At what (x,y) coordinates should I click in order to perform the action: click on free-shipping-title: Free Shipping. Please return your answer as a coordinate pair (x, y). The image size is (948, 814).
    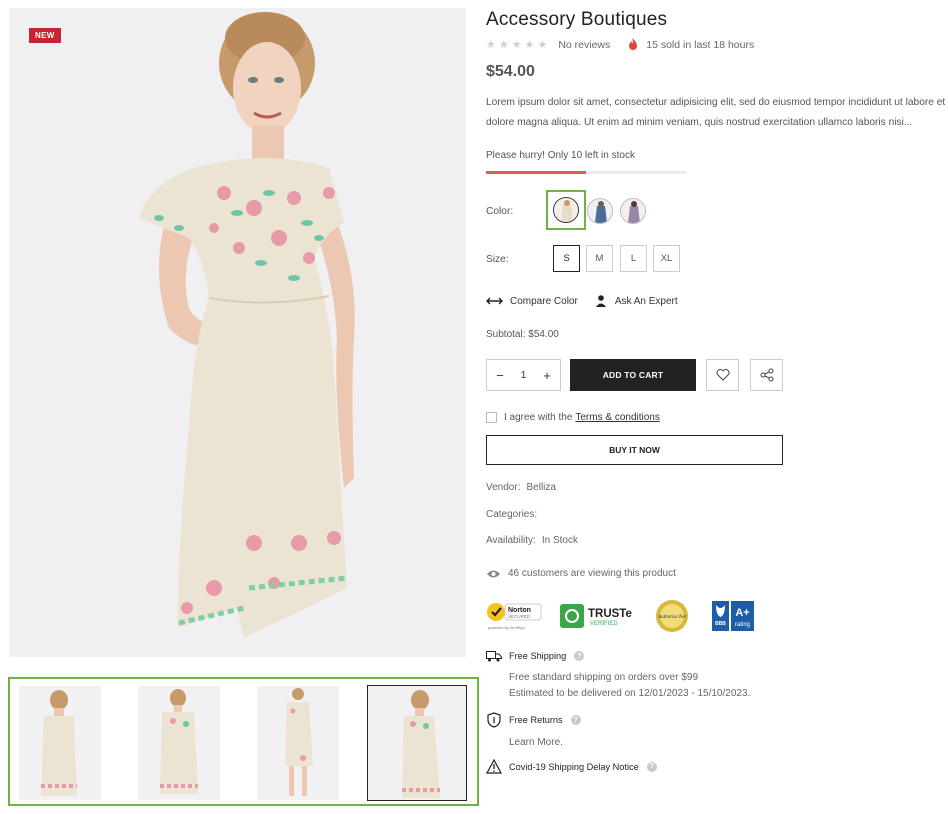
    Looking at the image, I should click on (538, 656).